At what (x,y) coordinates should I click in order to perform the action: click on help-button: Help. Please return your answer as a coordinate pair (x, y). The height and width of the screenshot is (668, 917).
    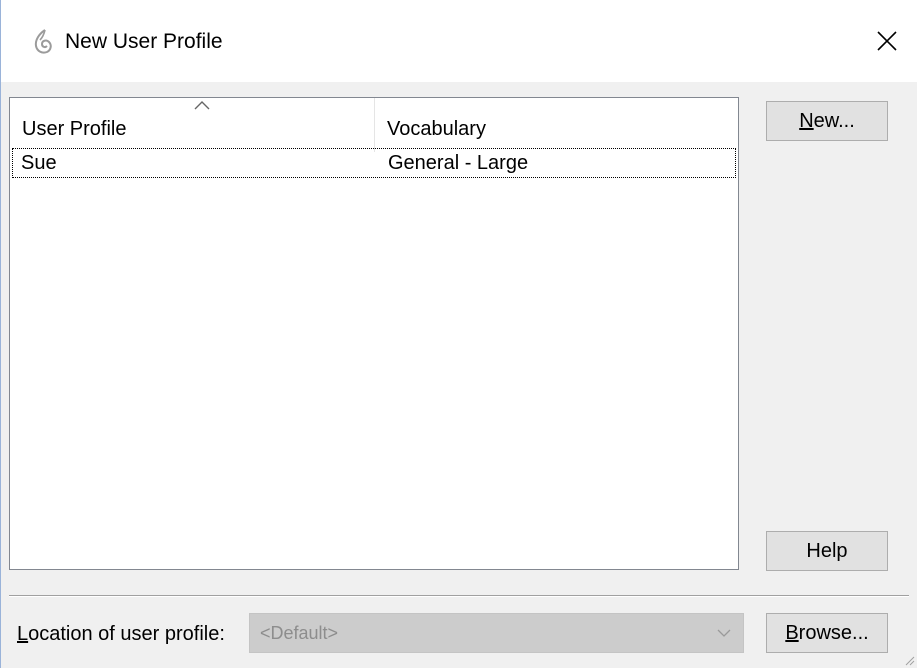
    Looking at the image, I should click on (827, 551).